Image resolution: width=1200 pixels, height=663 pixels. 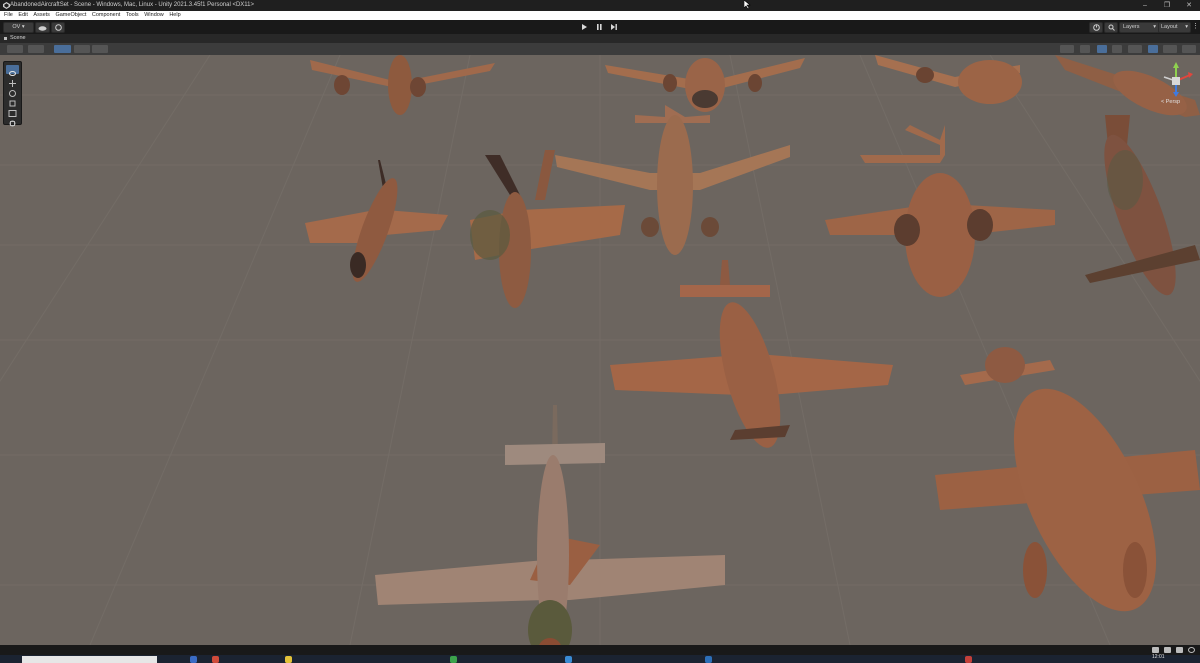 What do you see at coordinates (1067, 49) in the screenshot?
I see `lighting-toggle` at bounding box center [1067, 49].